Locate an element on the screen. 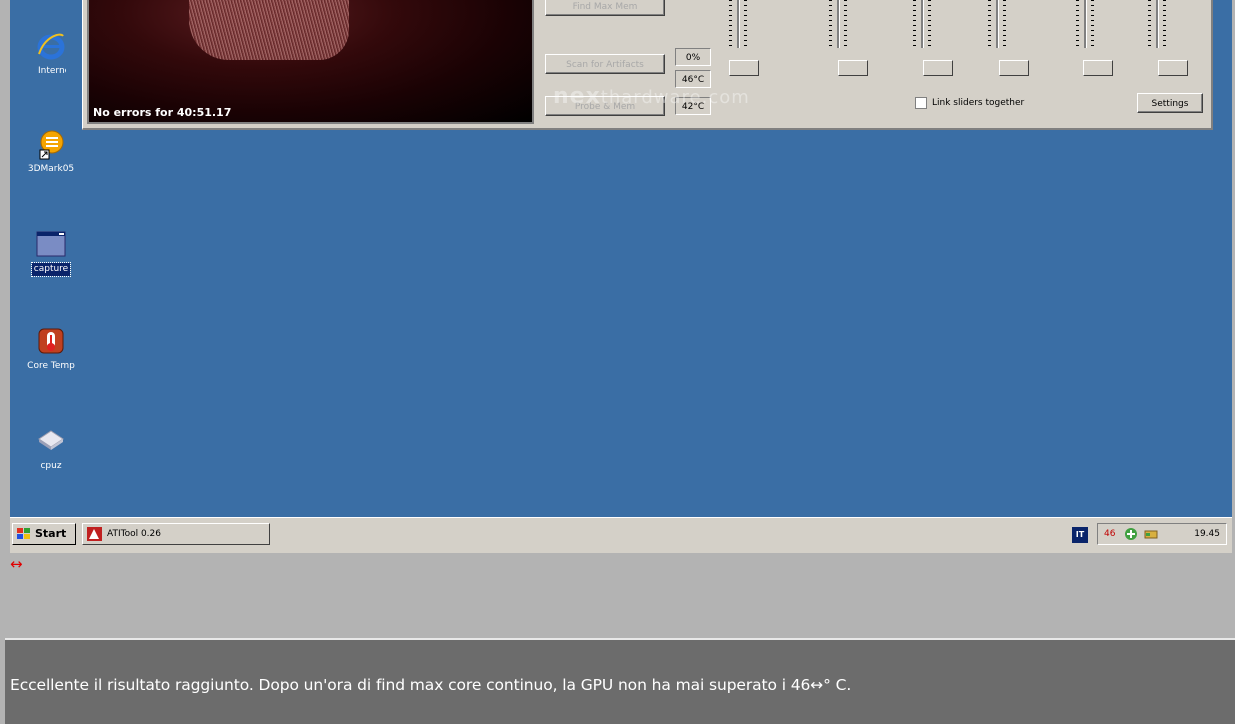  speaker-icon is located at coordinates (1151, 534).